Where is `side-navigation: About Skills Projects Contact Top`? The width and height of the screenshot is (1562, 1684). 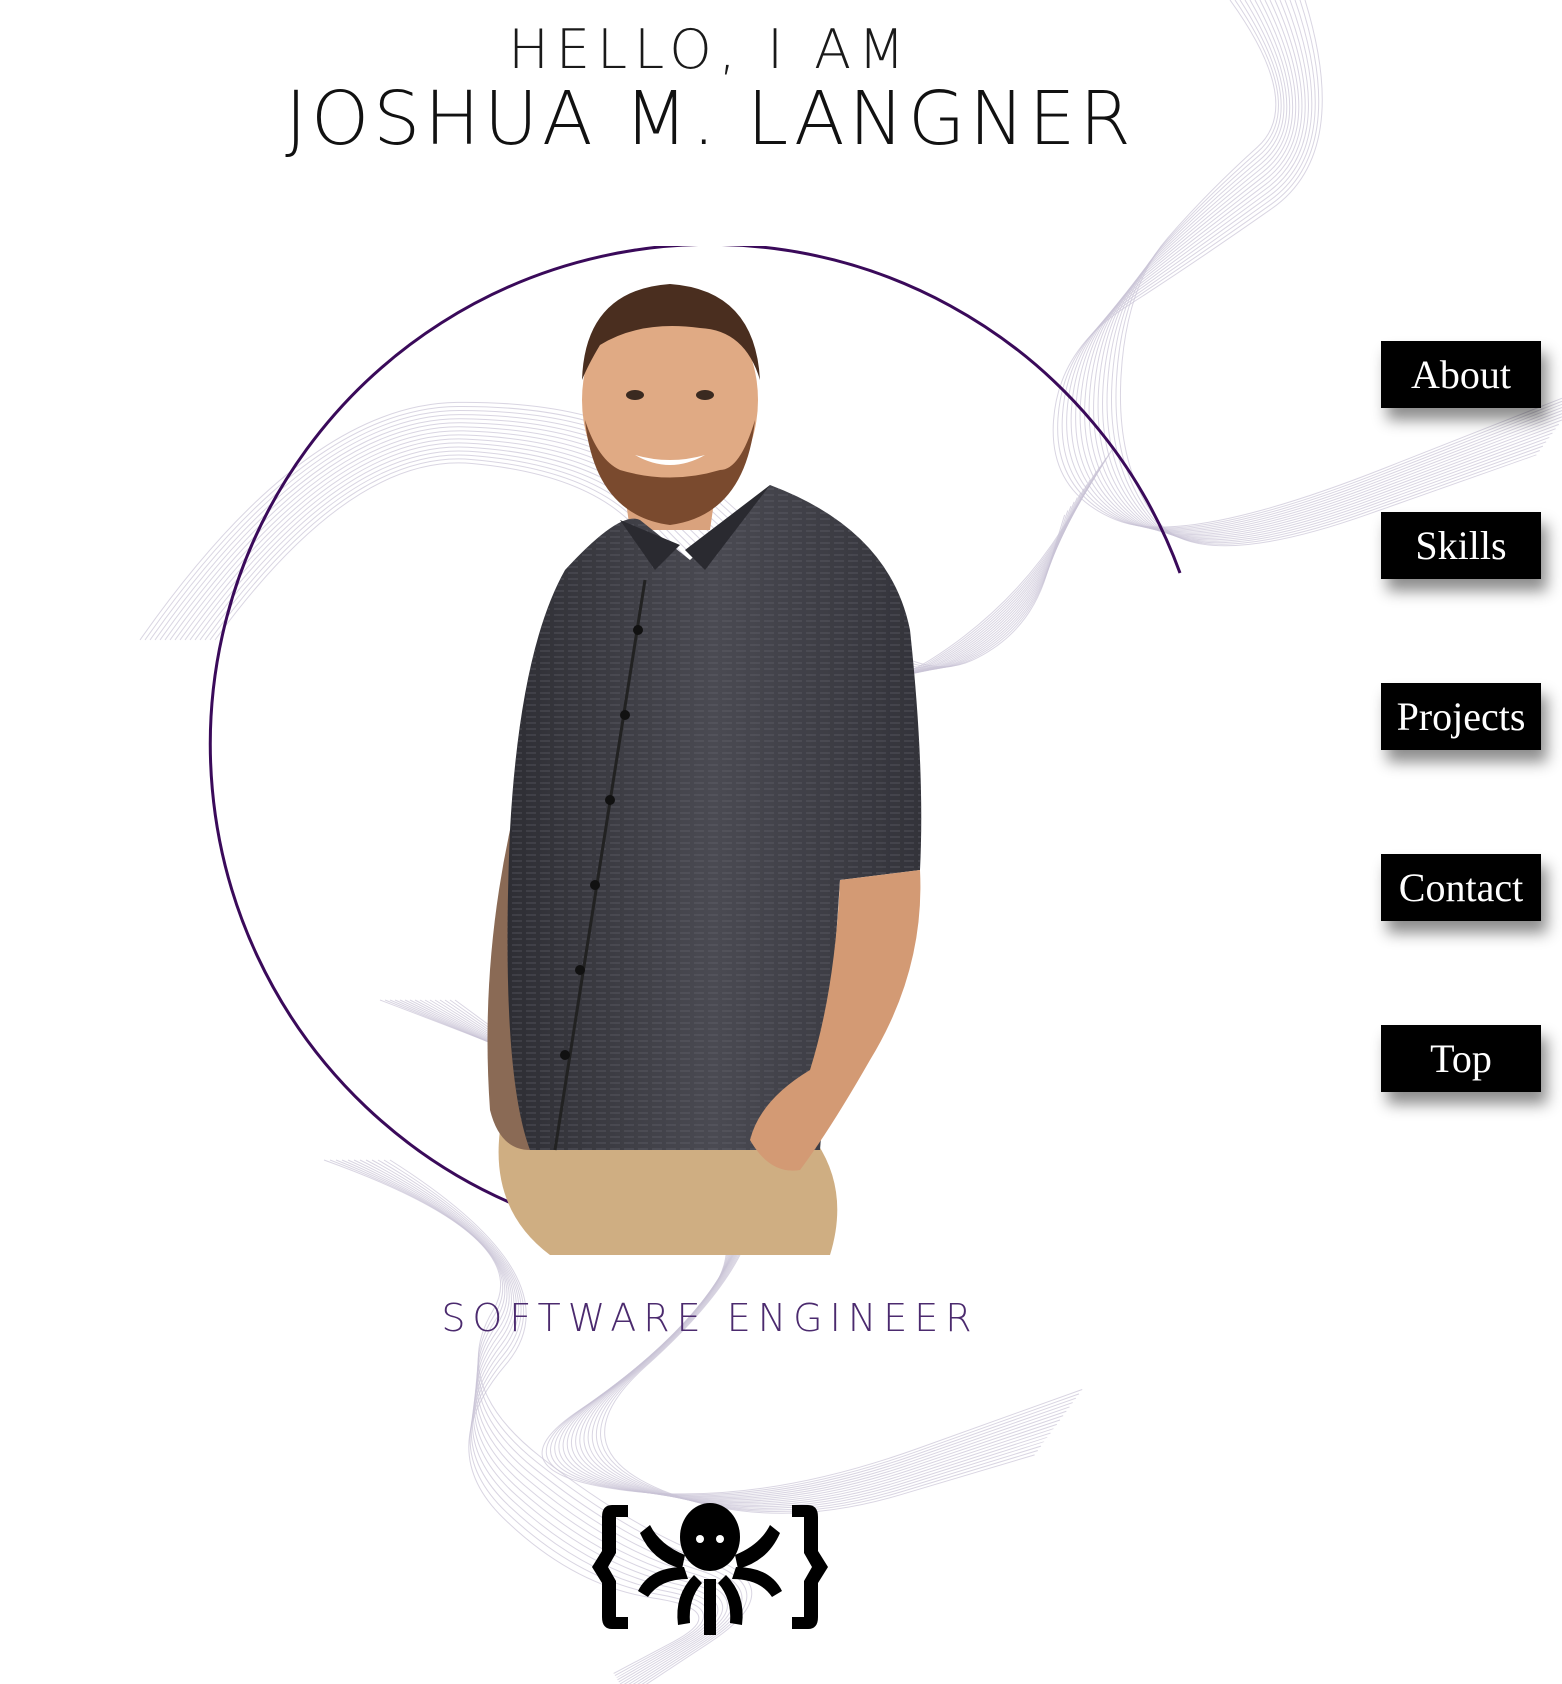
side-navigation: About Skills Projects Contact Top is located at coordinates (1461, 768).